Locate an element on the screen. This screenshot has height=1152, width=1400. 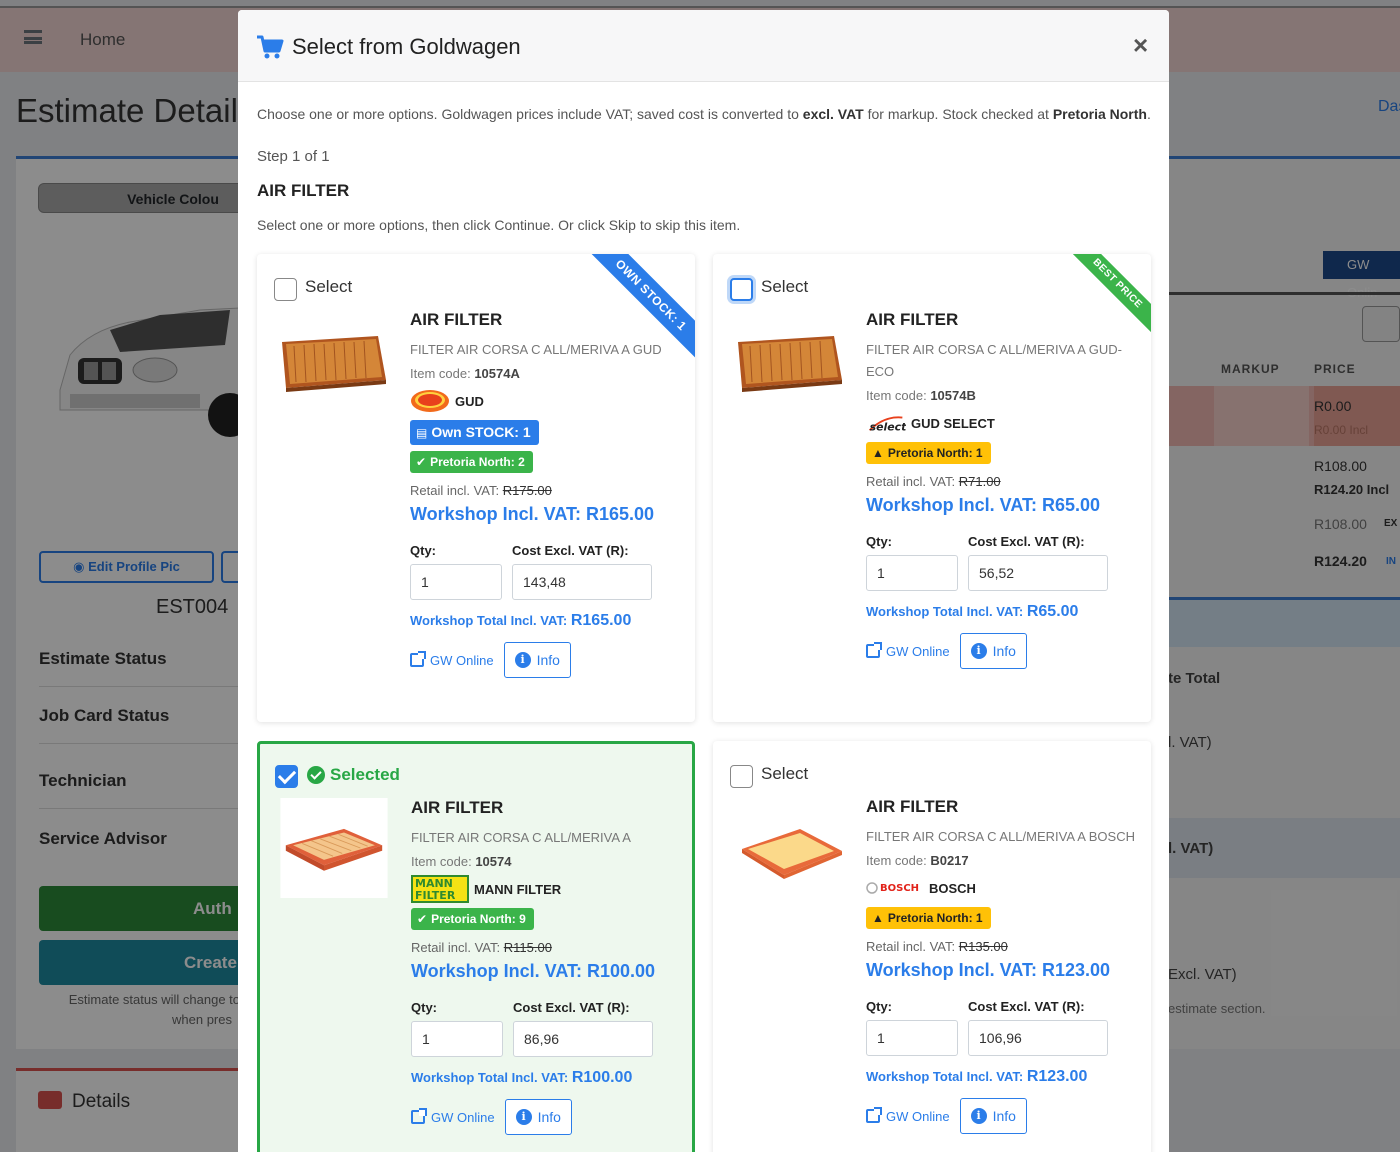
qty-cost-fields: Qty: 1 Cost Excl. VAT (R): 56,52 is located at coordinates (1003, 562).